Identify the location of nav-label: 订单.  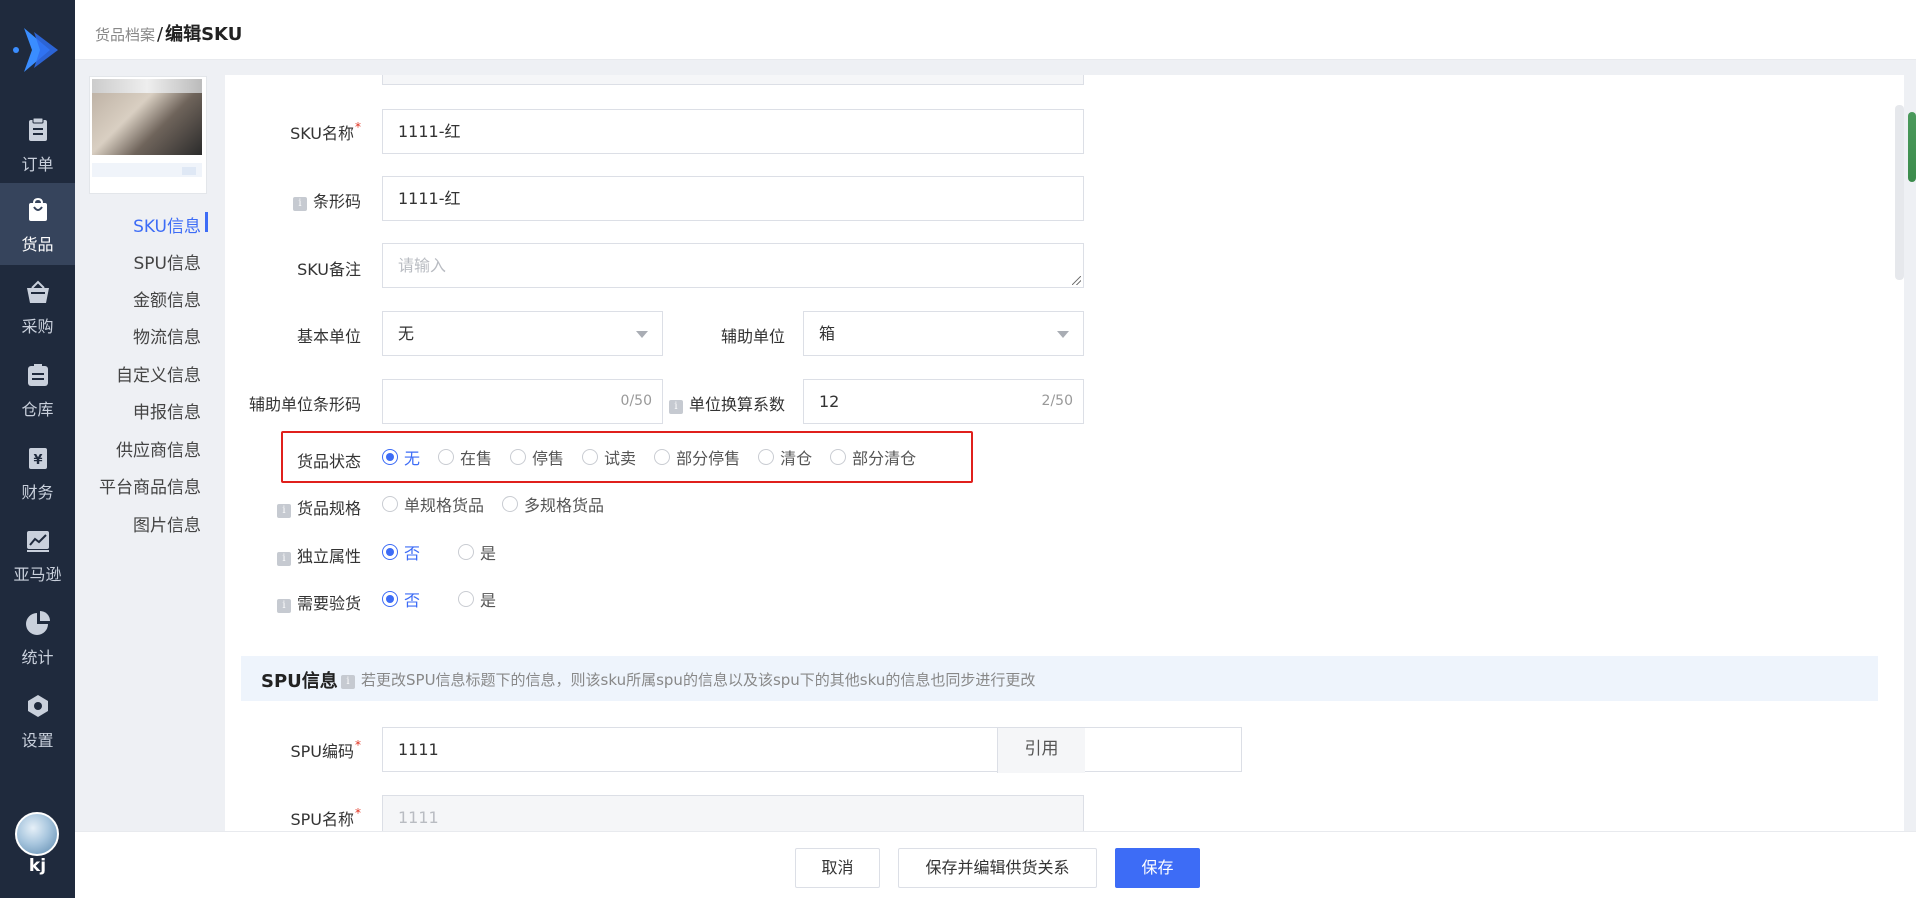
(37, 164).